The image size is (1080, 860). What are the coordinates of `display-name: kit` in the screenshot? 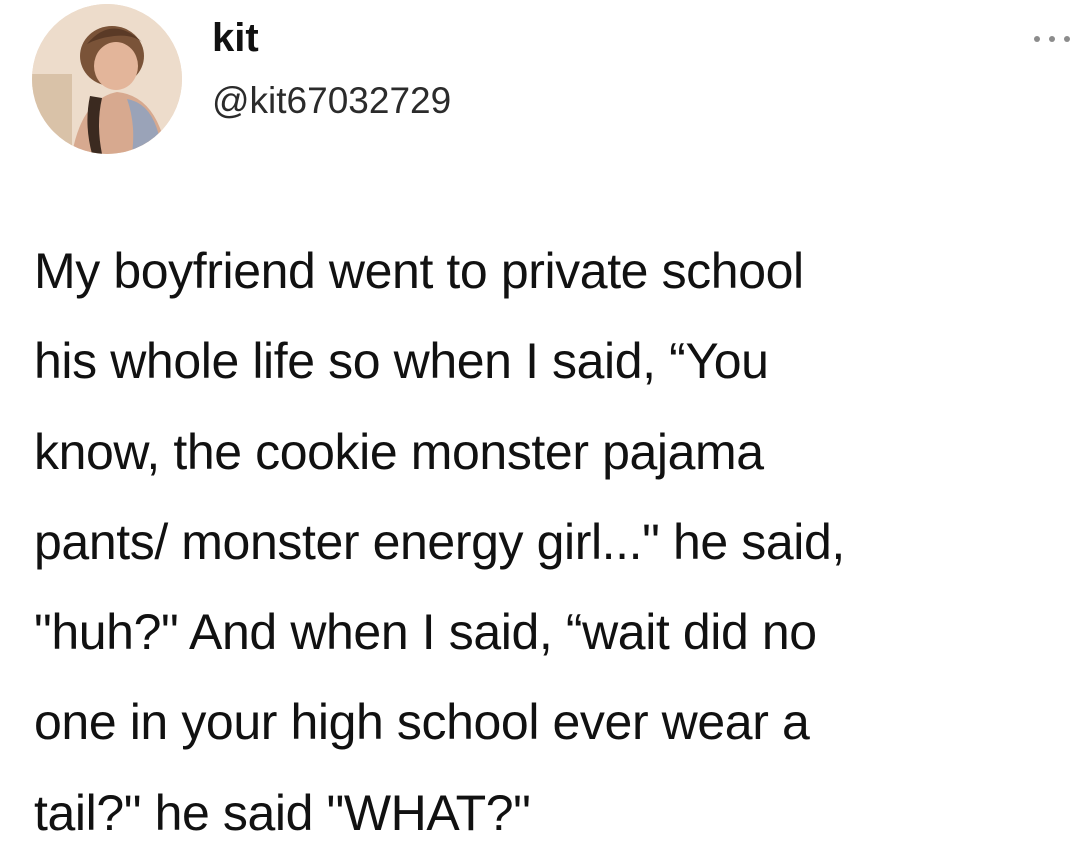 It's located at (235, 38).